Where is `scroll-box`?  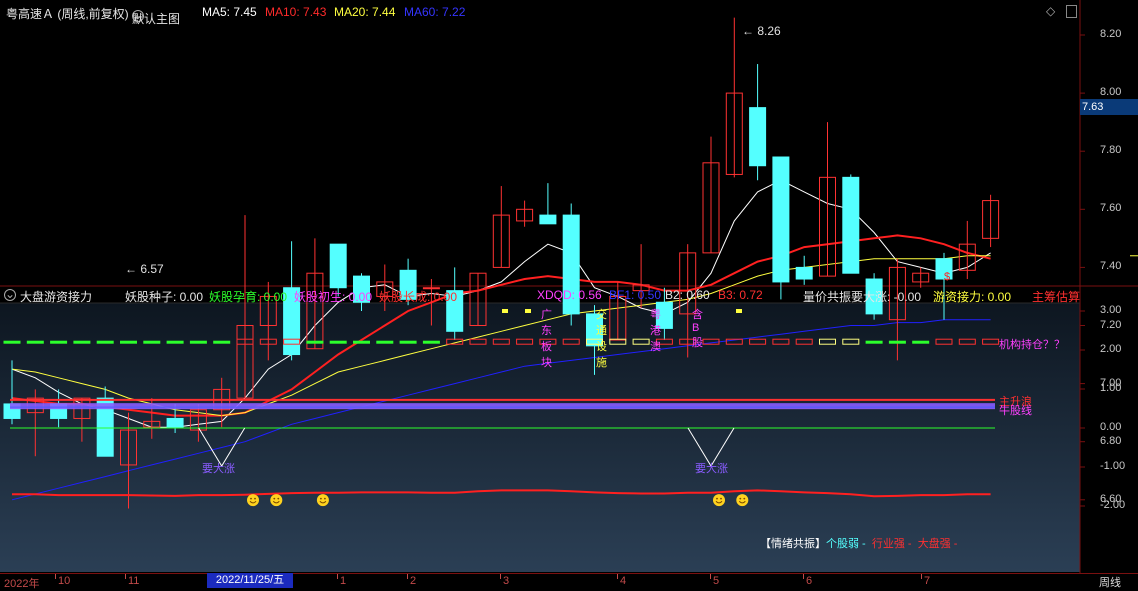
scroll-box is located at coordinates (1071, 11).